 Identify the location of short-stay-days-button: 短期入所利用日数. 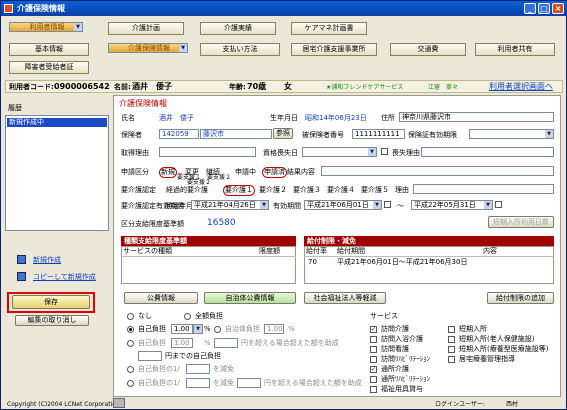
(521, 222).